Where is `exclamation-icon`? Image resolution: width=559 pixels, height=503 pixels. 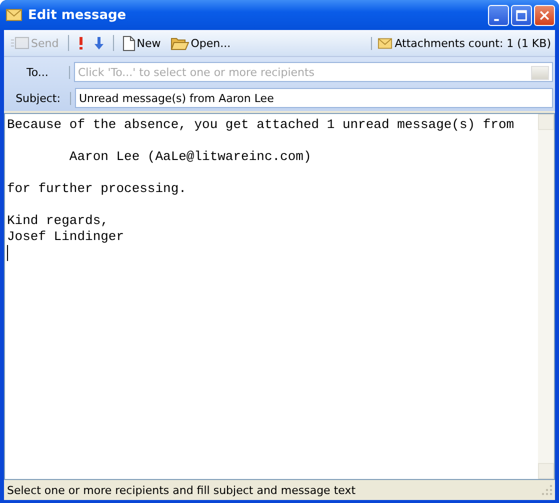 exclamation-icon is located at coordinates (81, 43).